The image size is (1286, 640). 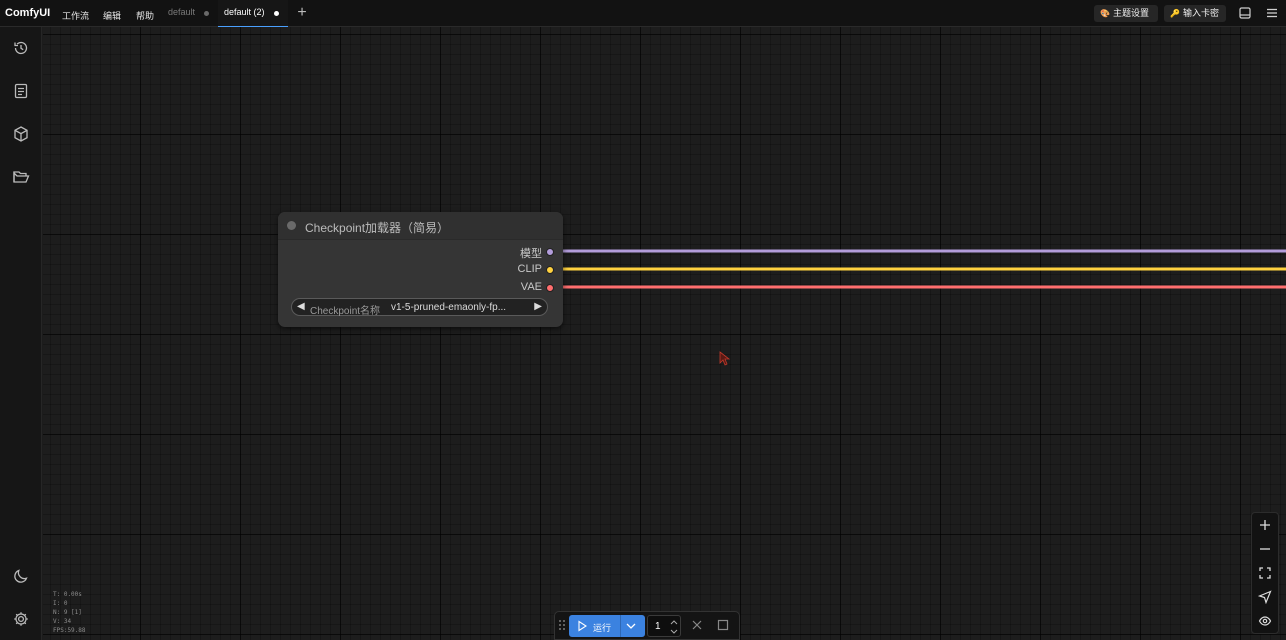 What do you see at coordinates (518, 252) in the screenshot?
I see `output-model: 模型` at bounding box center [518, 252].